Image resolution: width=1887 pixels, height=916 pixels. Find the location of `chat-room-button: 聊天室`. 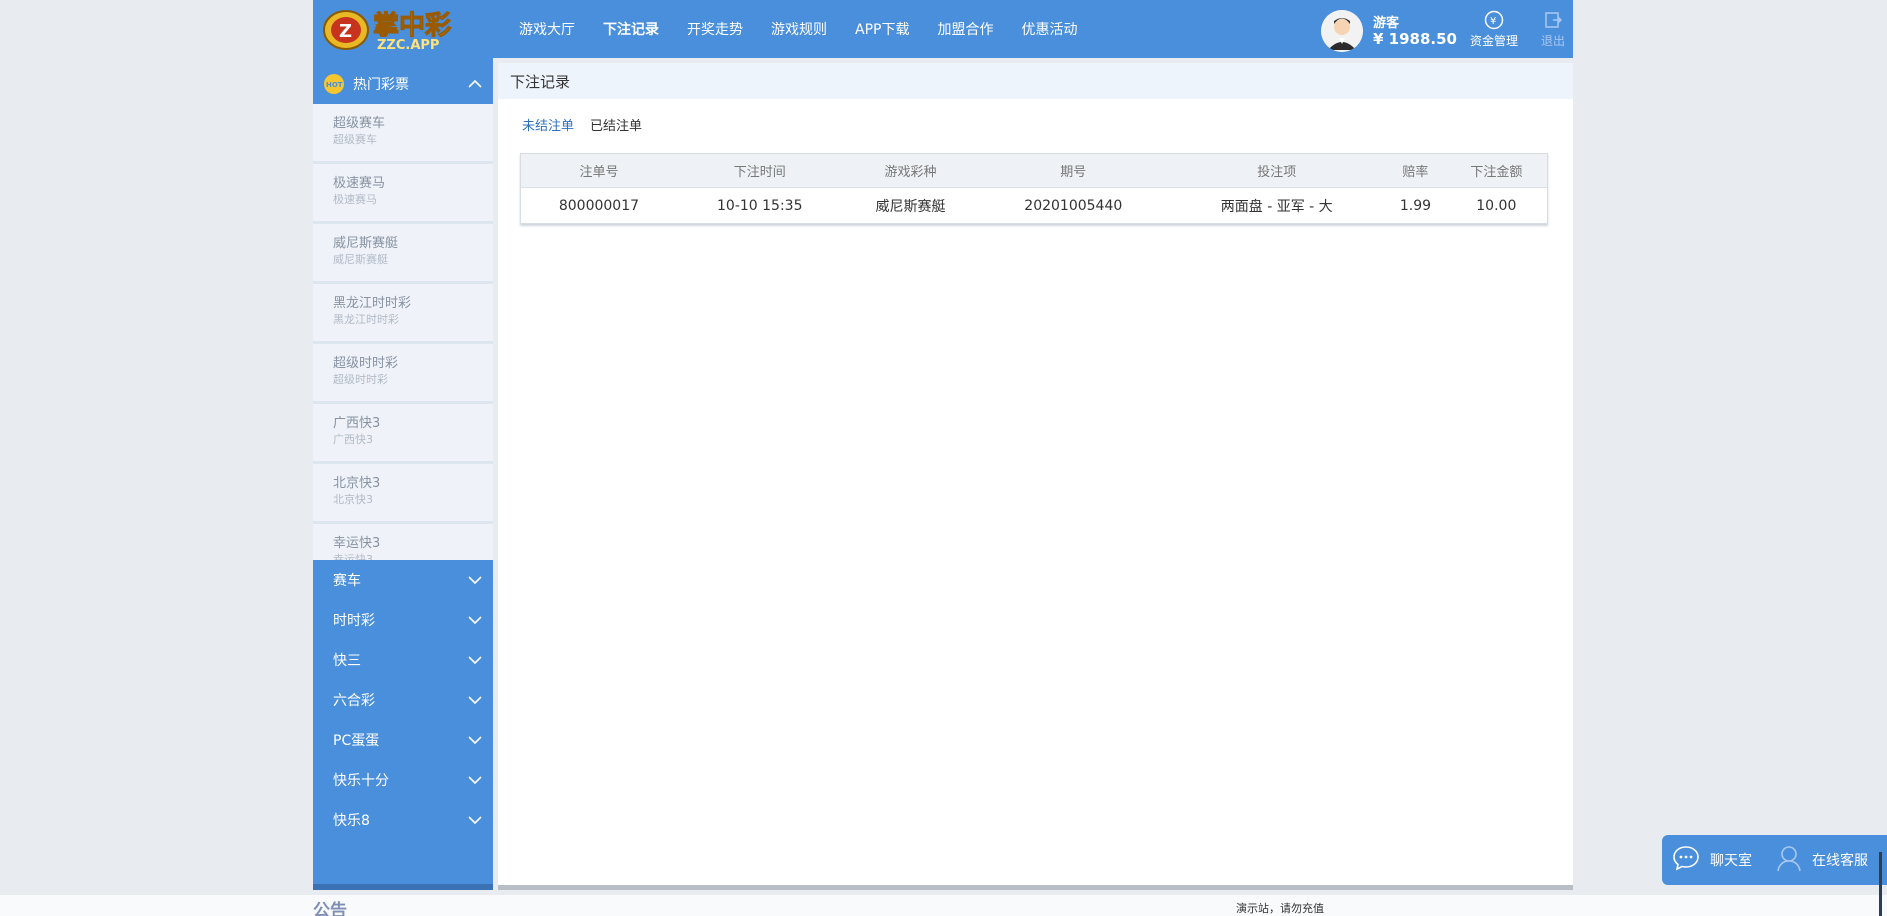

chat-room-button: 聊天室 is located at coordinates (1712, 860).